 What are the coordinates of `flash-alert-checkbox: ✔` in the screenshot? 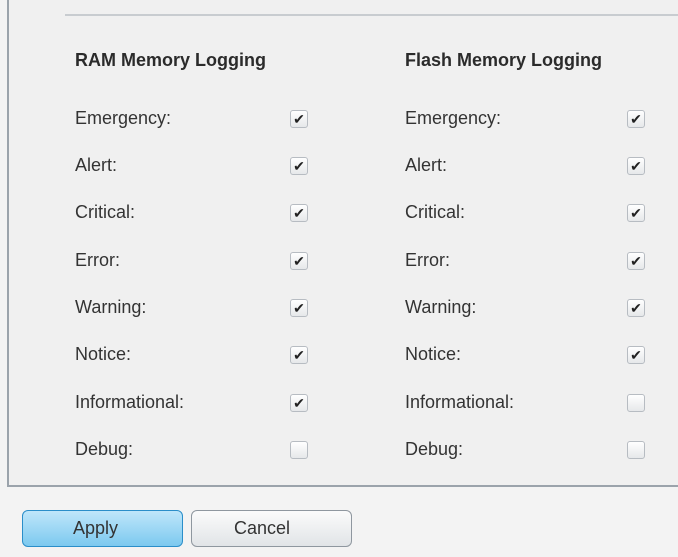 It's located at (636, 166).